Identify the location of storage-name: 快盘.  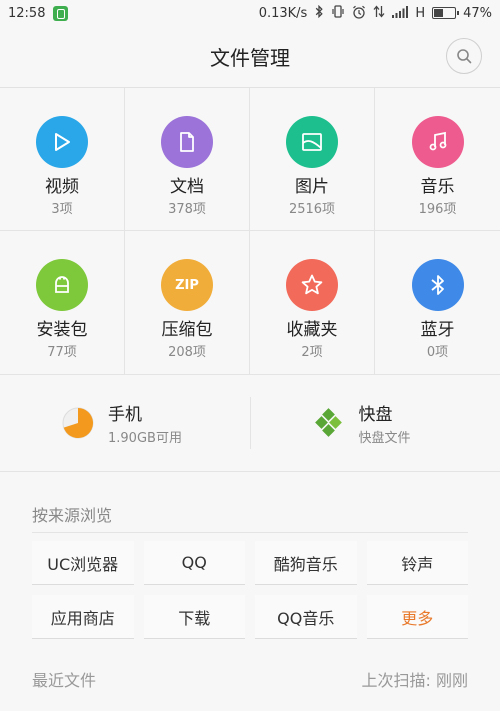
(375, 415).